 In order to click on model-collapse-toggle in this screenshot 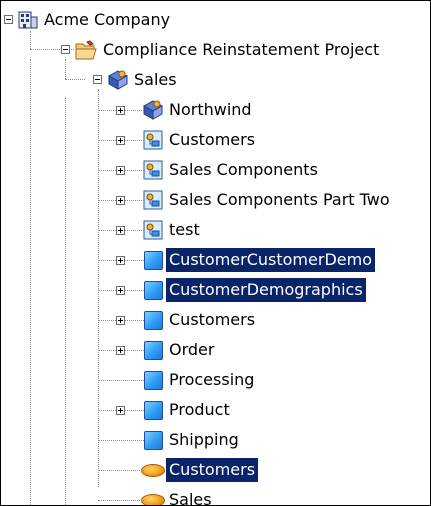, I will do `click(97, 79)`.